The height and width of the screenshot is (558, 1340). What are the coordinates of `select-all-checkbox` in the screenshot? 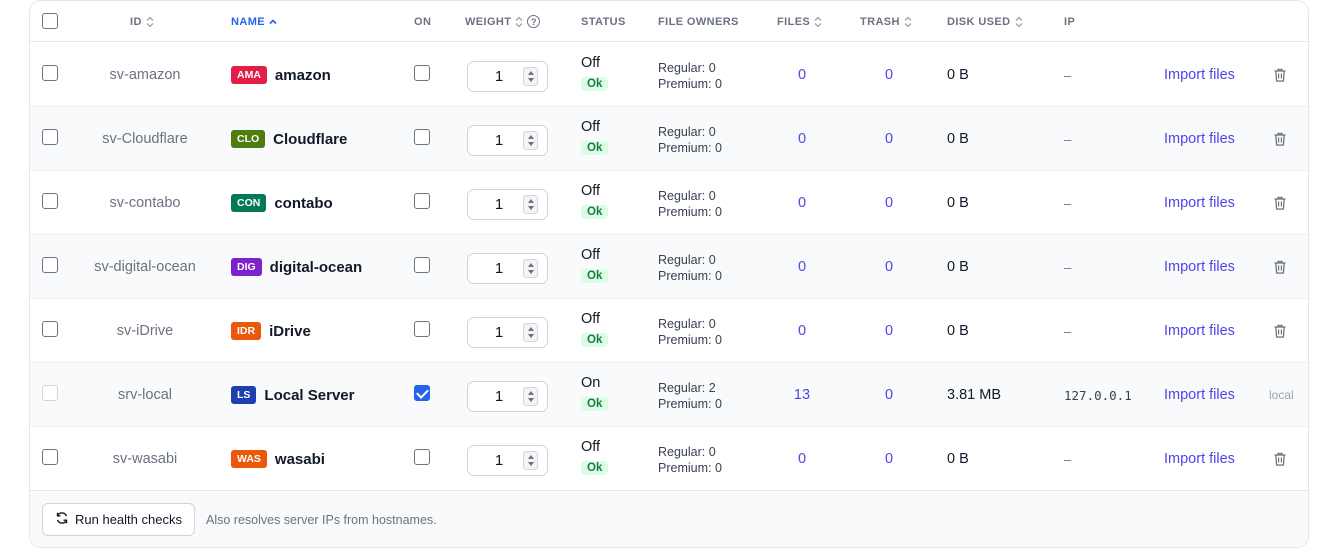 It's located at (50, 21).